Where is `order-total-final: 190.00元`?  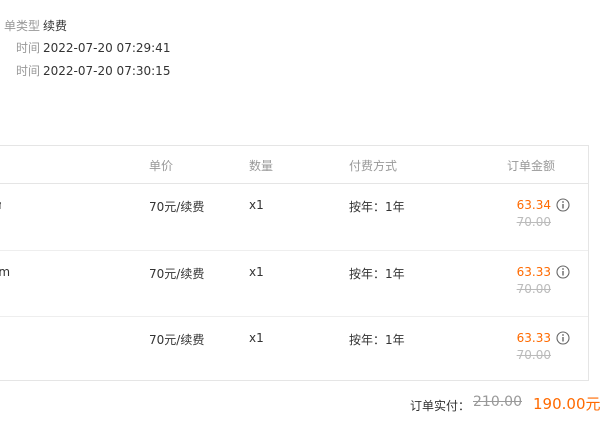 order-total-final: 190.00元 is located at coordinates (566, 404).